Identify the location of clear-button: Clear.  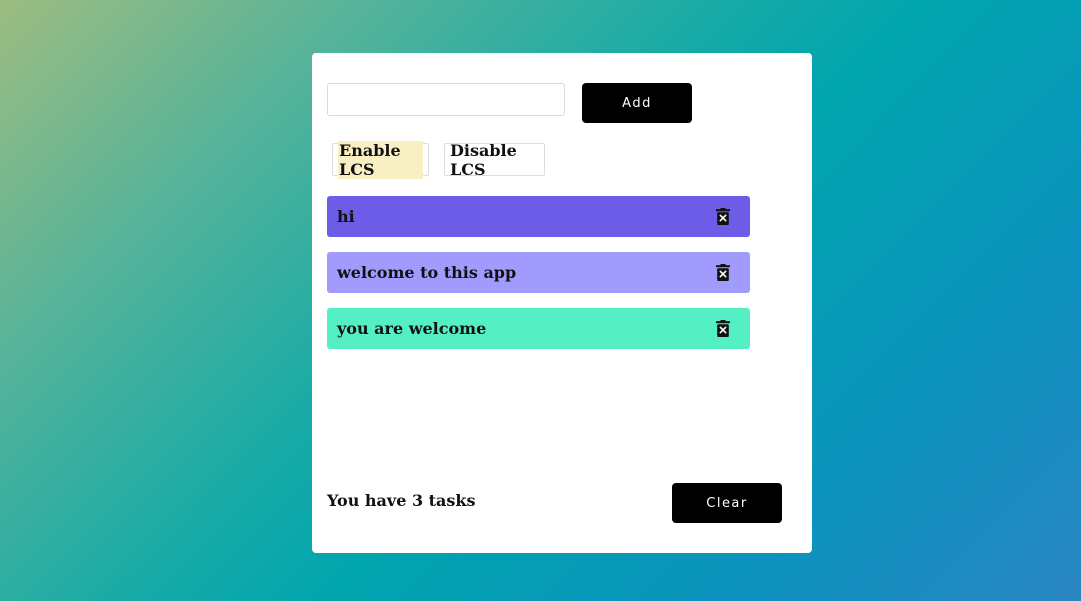
(727, 503).